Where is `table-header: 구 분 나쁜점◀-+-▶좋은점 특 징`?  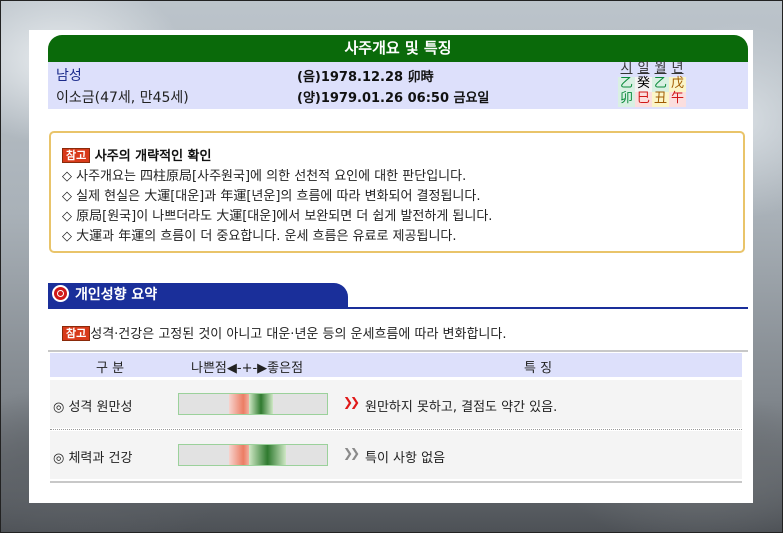
table-header: 구 분 나쁜점◀-+-▶좋은점 특 징 is located at coordinates (396, 365).